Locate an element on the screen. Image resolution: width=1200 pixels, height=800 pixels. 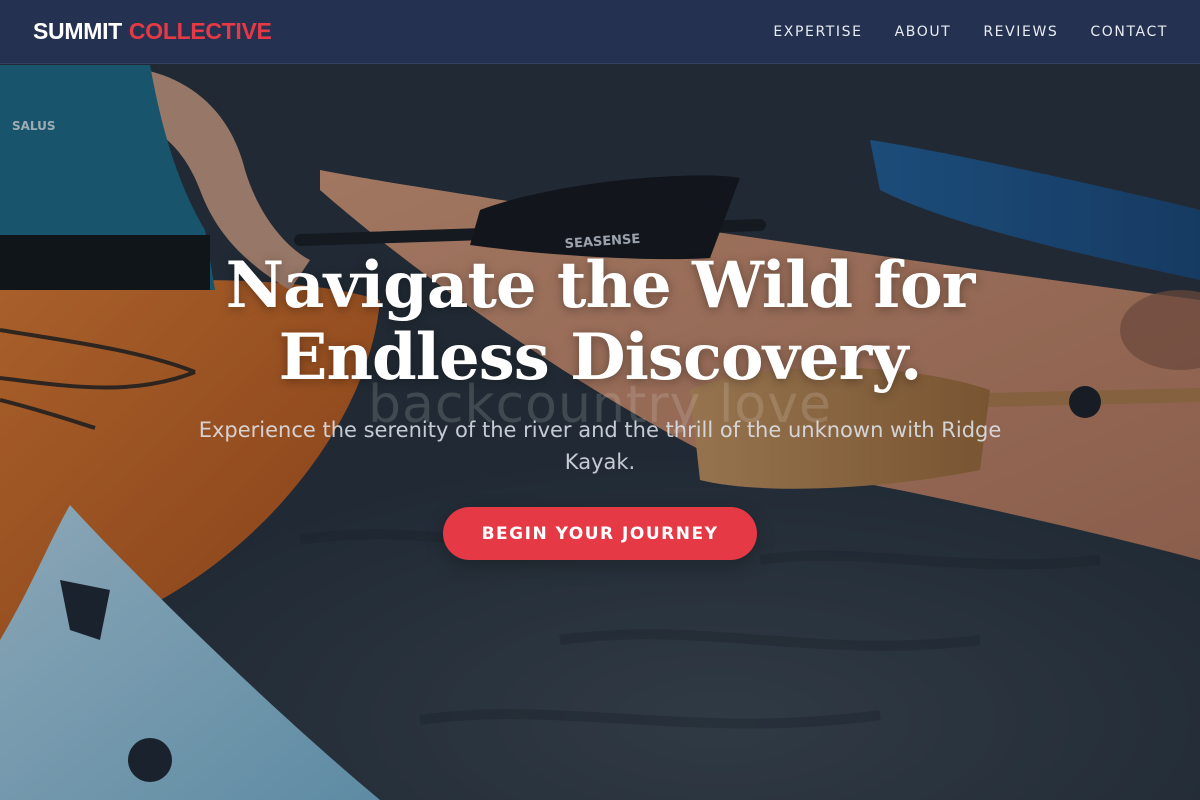
nav-item-contact: CONTACT is located at coordinates (1129, 32).